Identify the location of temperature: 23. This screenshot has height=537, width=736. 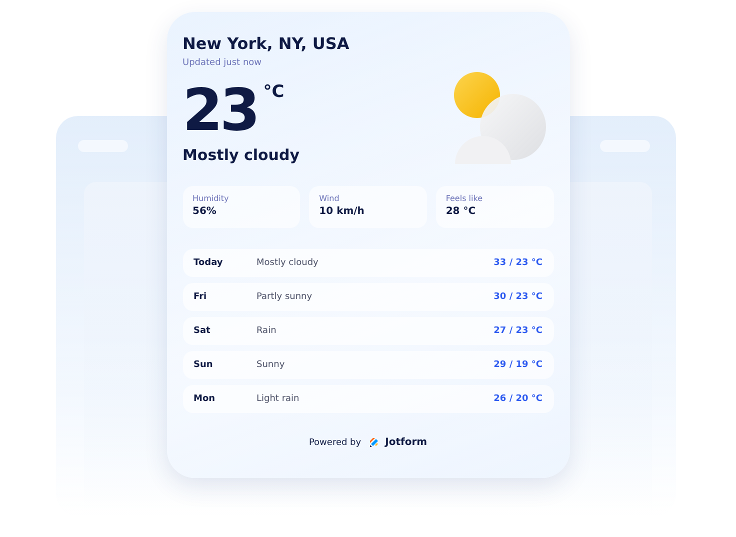
(220, 110).